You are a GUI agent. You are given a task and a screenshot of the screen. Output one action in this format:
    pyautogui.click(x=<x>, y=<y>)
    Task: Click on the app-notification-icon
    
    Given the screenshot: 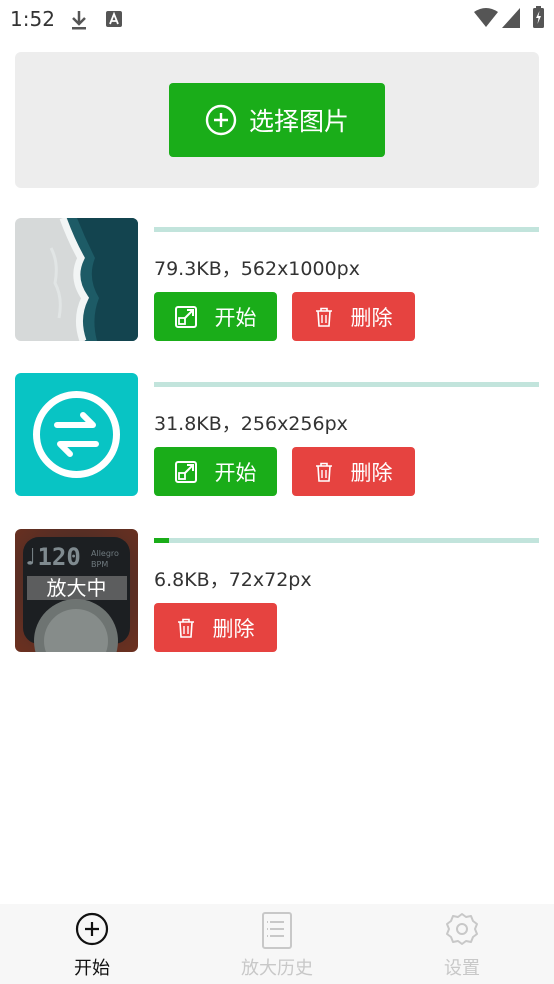 What is the action you would take?
    pyautogui.click(x=114, y=19)
    